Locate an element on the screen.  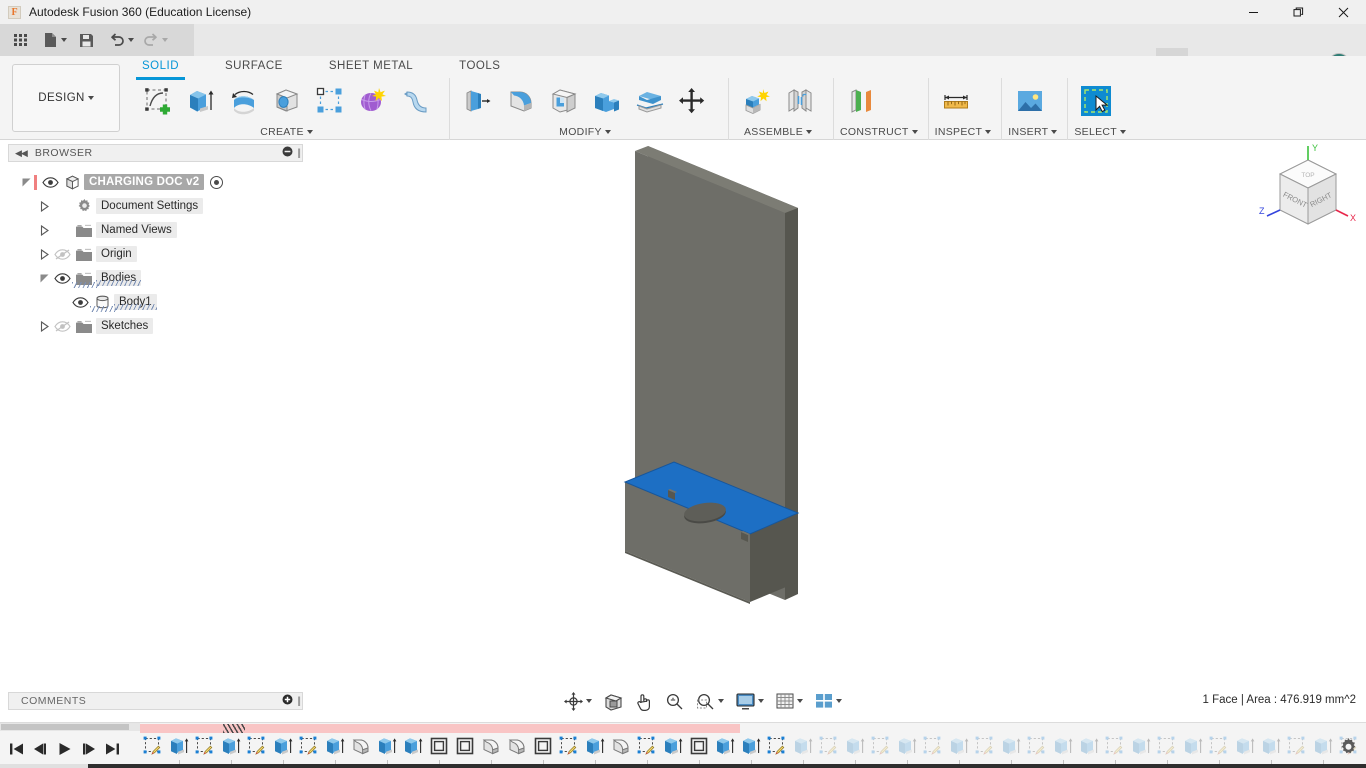
viewports-icon is located at coordinates (828, 701).